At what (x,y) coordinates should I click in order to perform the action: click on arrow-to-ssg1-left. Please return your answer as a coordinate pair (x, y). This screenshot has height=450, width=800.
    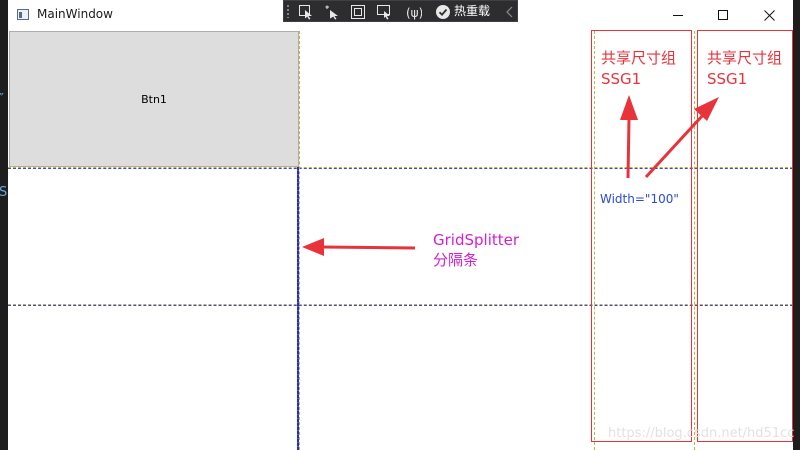
    Looking at the image, I should click on (629, 137).